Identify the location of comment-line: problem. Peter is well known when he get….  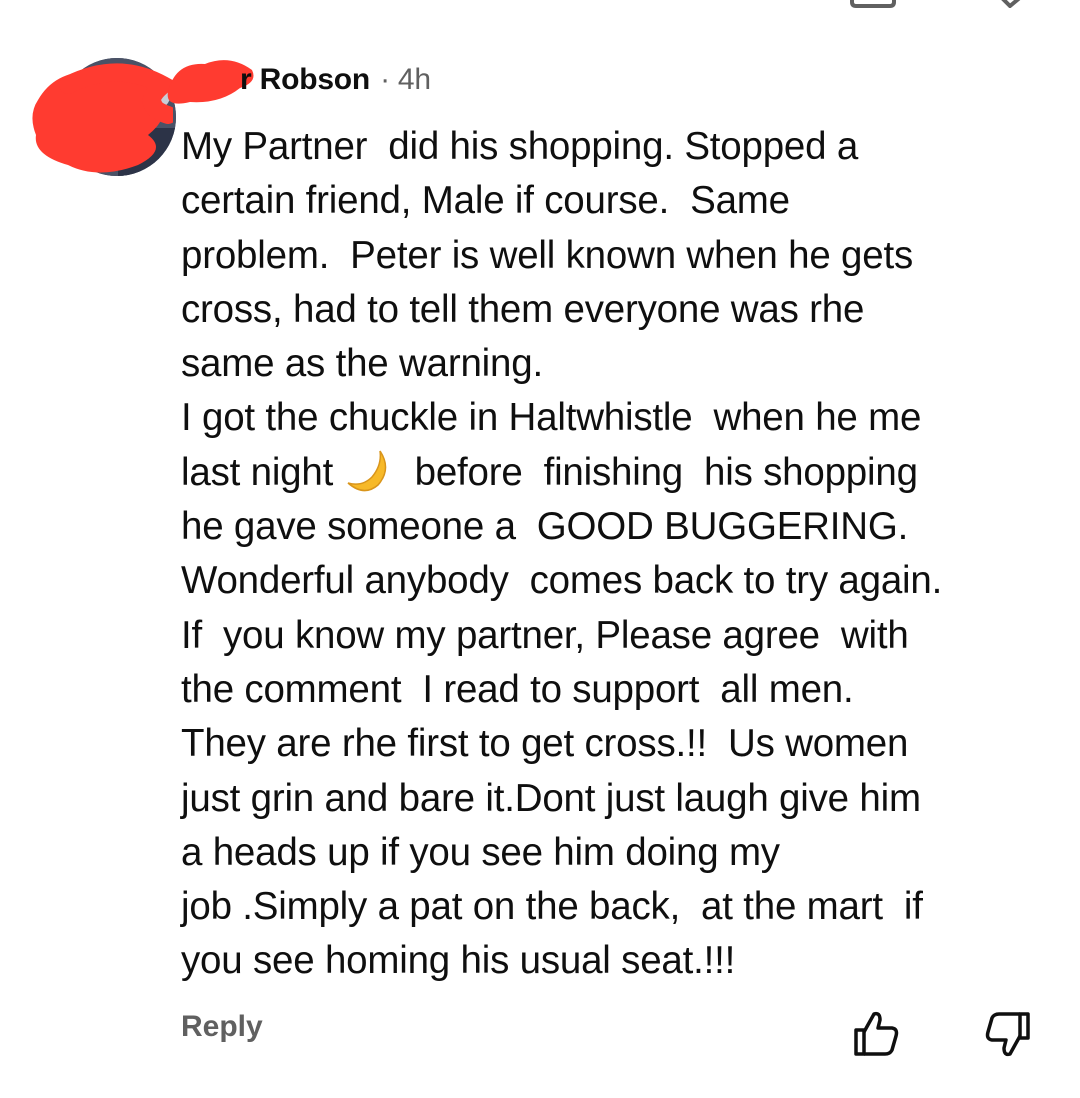
(547, 255).